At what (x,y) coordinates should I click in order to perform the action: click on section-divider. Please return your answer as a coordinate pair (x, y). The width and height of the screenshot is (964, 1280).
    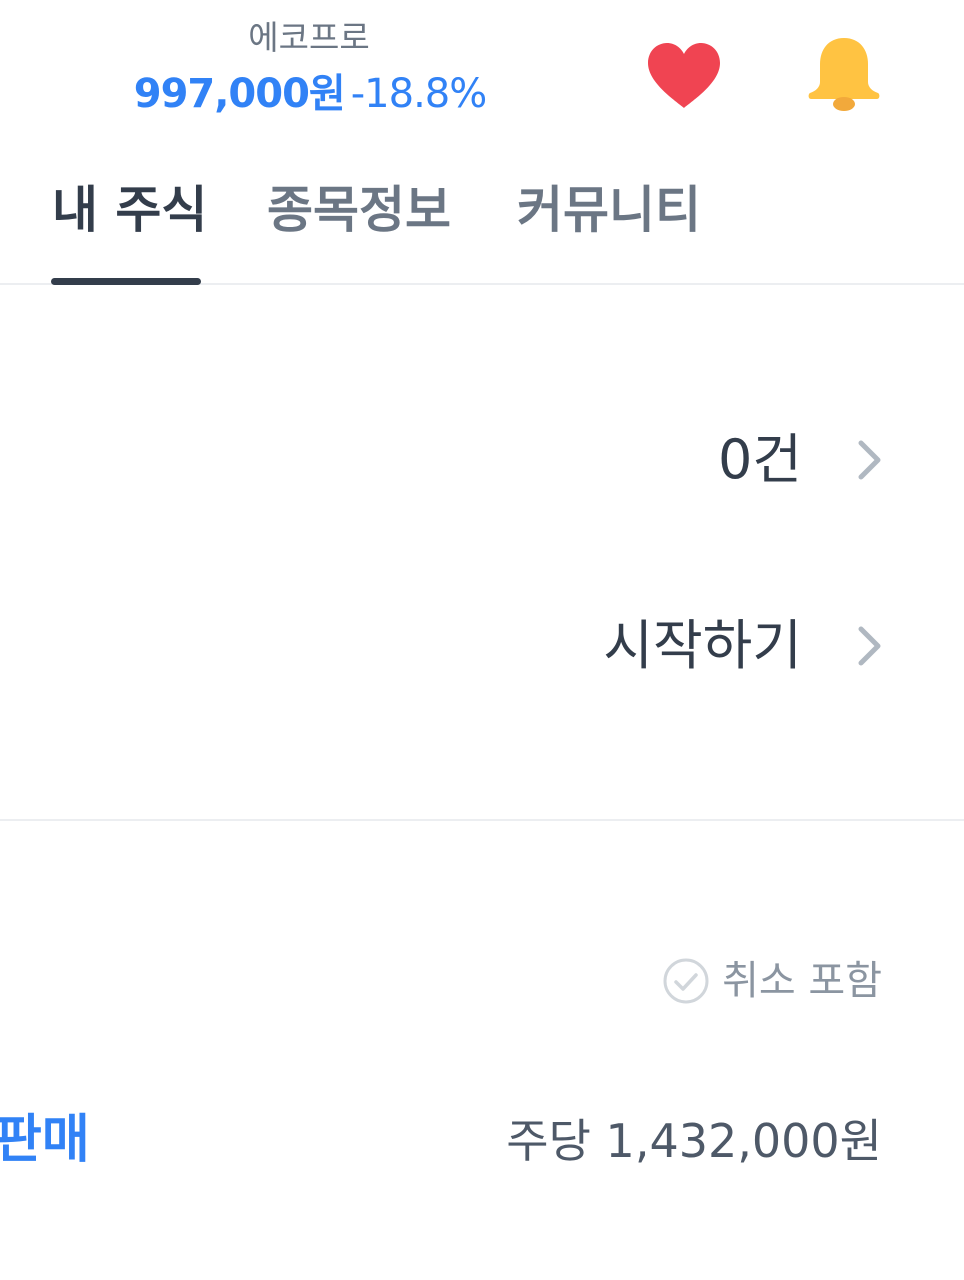
    Looking at the image, I should click on (482, 820).